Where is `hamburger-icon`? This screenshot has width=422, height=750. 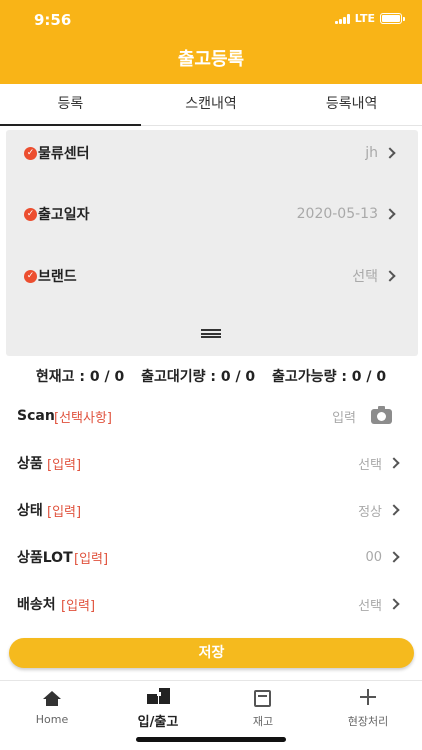
hamburger-icon is located at coordinates (211, 333).